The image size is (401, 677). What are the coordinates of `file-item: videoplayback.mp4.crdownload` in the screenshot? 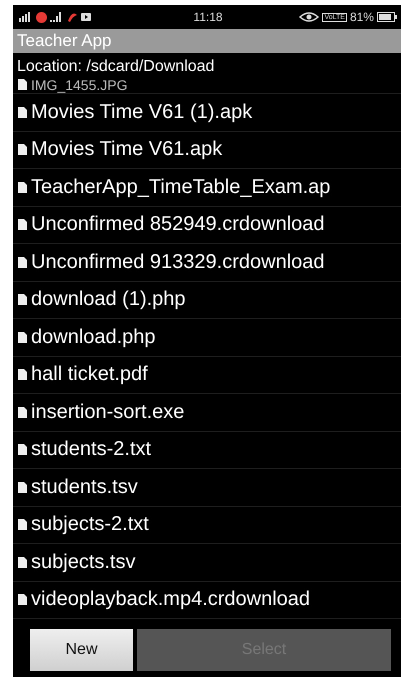 It's located at (207, 600).